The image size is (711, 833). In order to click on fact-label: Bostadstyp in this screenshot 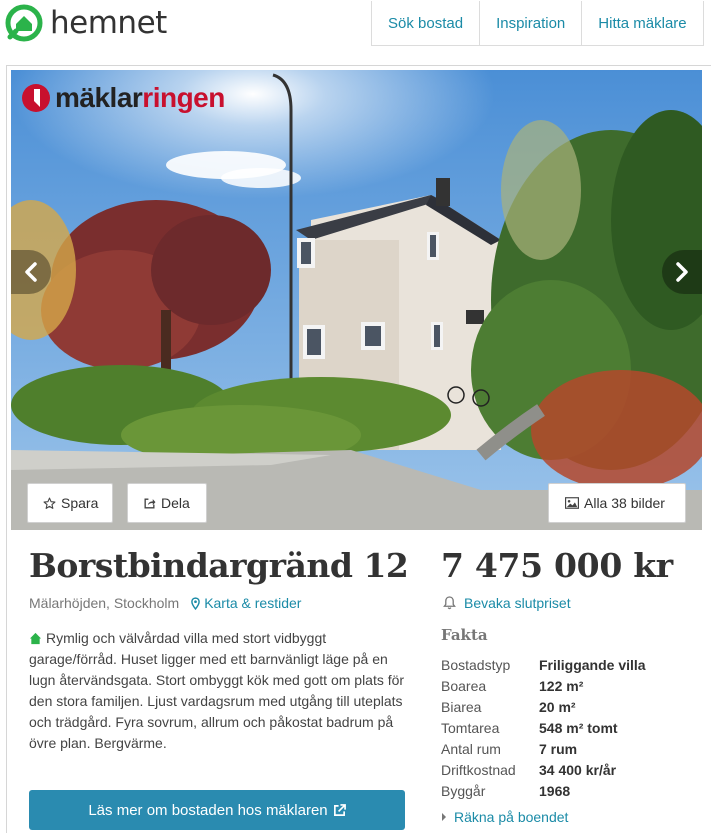, I will do `click(476, 665)`.